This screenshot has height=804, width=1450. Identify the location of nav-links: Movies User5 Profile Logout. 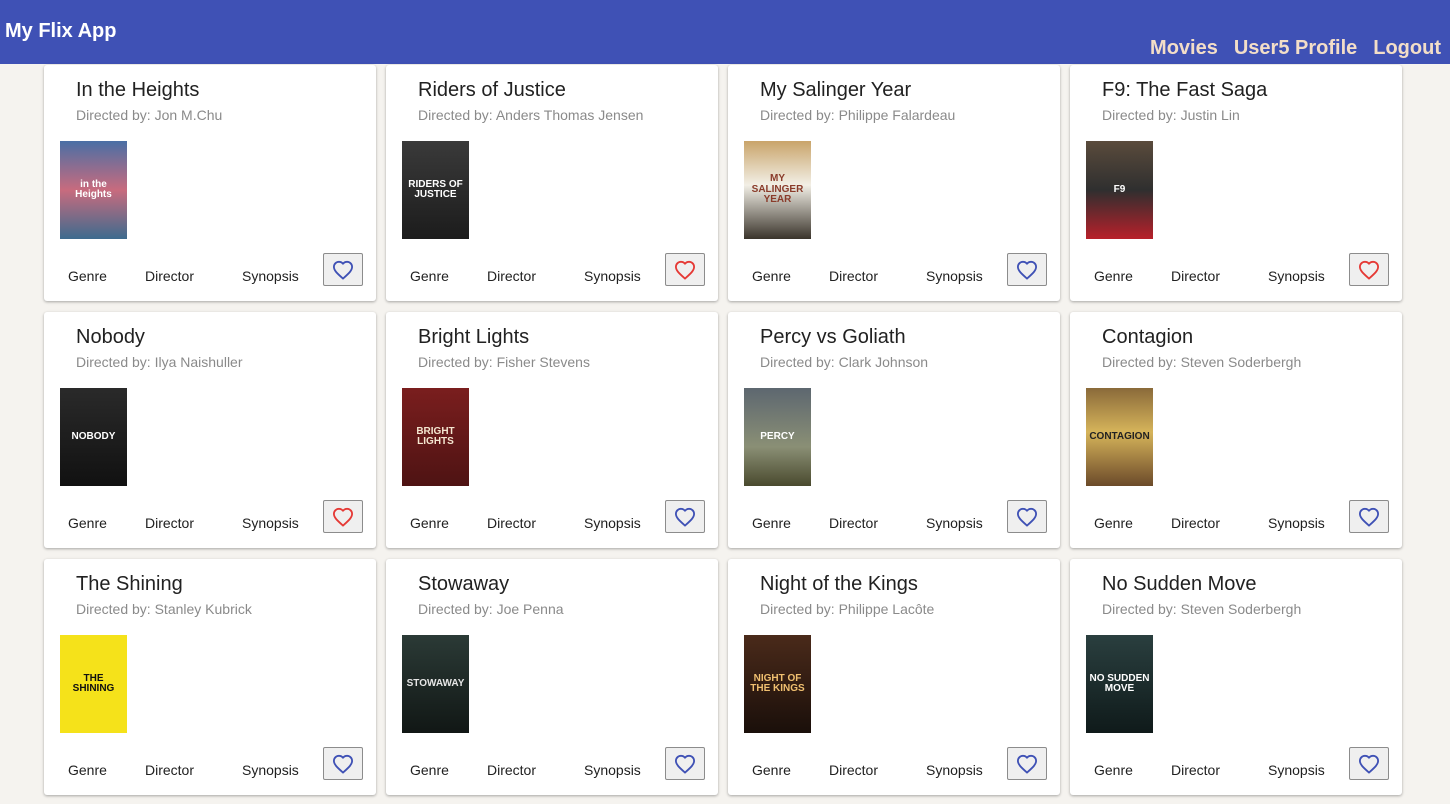
(1295, 48).